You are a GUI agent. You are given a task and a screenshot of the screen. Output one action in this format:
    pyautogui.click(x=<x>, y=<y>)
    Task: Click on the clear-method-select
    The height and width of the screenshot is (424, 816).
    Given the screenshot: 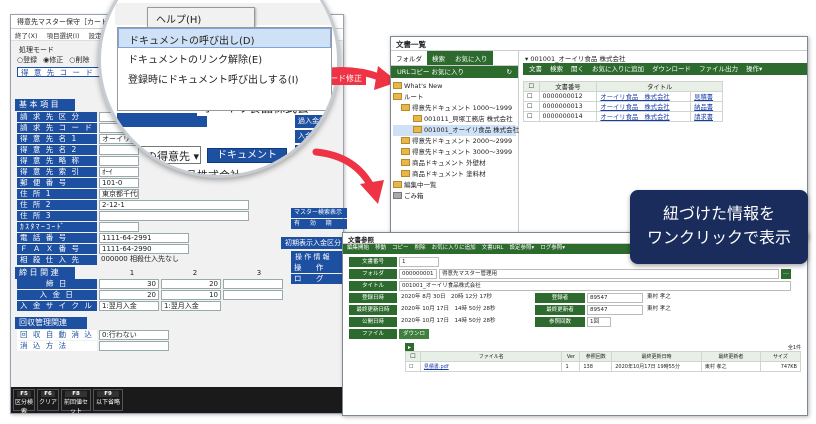 What is the action you would take?
    pyautogui.click(x=134, y=346)
    